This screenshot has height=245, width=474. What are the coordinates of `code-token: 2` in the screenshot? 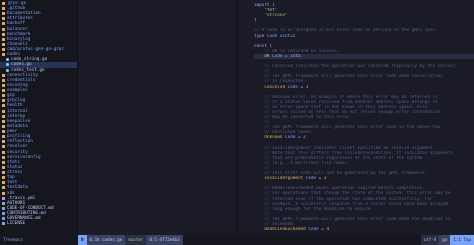 It's located at (304, 138).